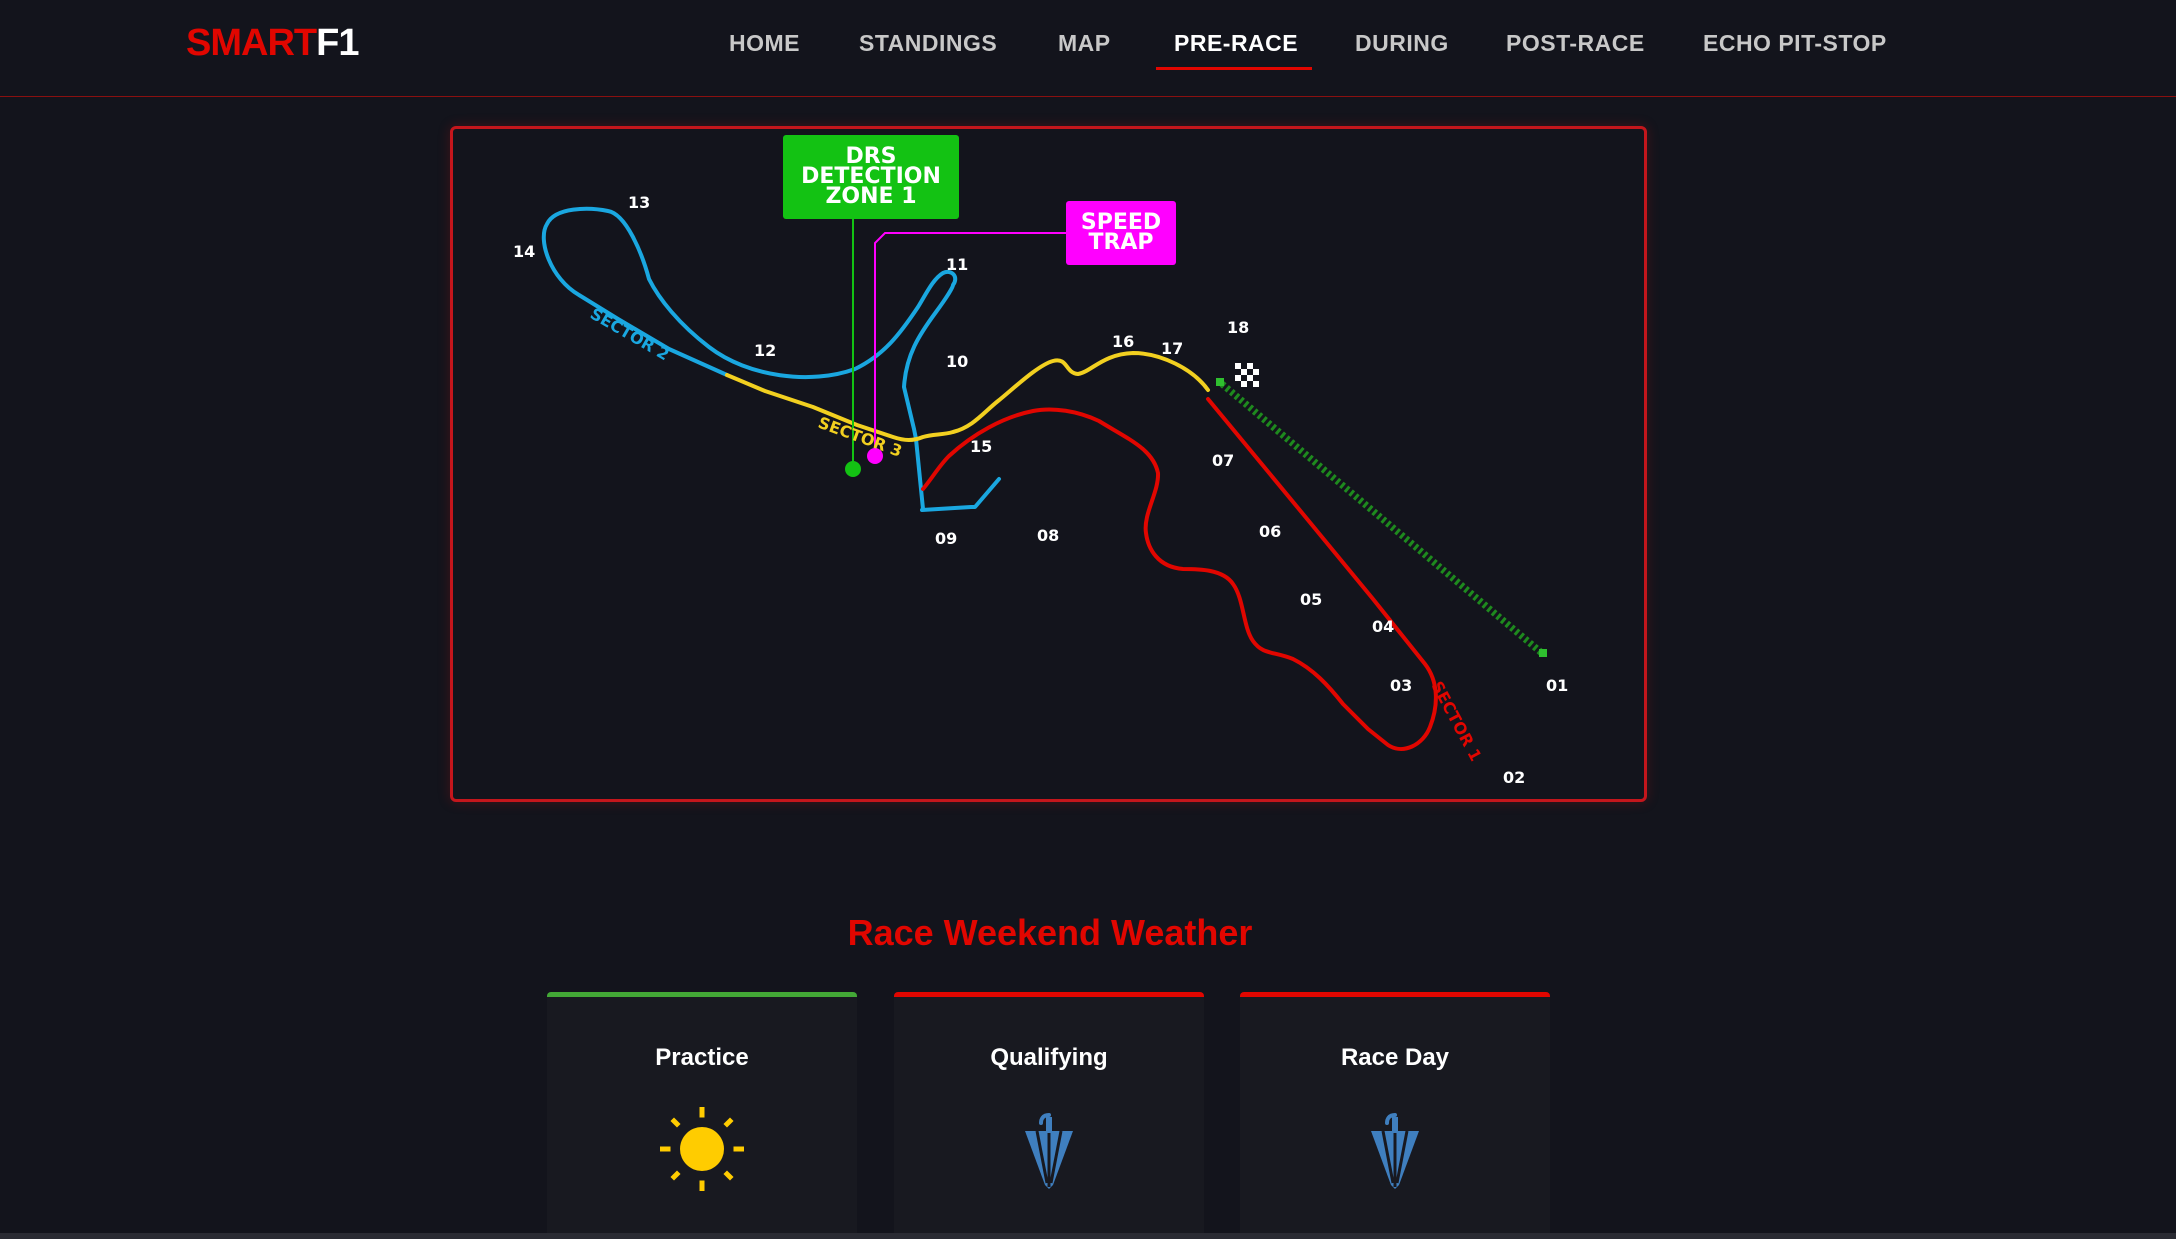 Image resolution: width=2176 pixels, height=1239 pixels. I want to click on nav-echo-pit-stop: ECHO PIT-STOP, so click(1795, 43).